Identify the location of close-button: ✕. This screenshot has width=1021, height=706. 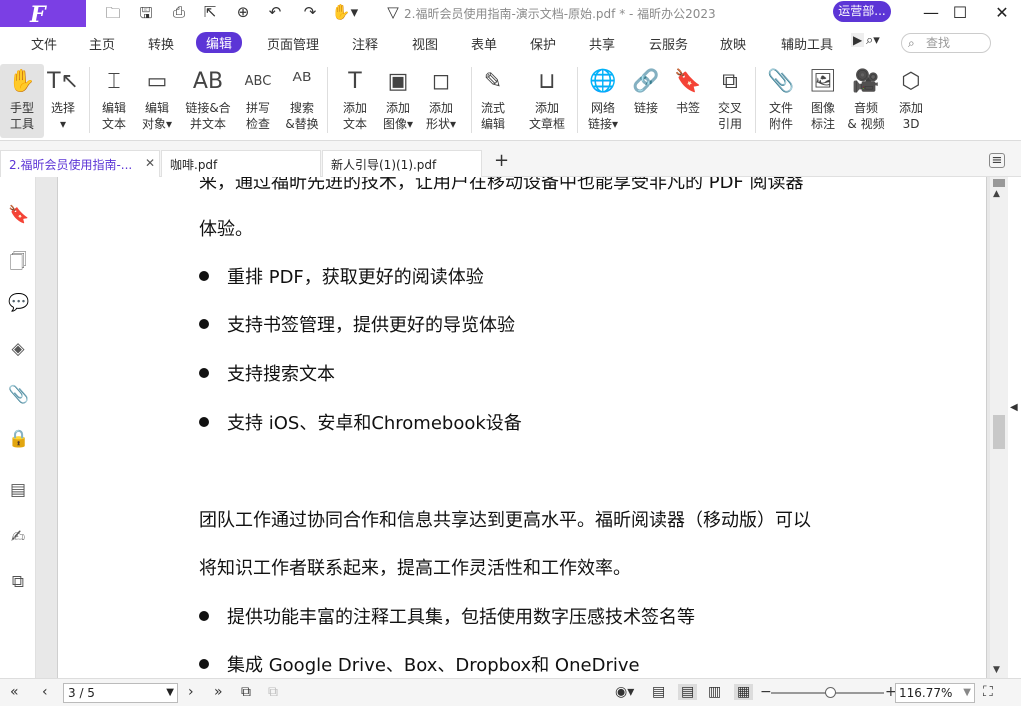
(1002, 13).